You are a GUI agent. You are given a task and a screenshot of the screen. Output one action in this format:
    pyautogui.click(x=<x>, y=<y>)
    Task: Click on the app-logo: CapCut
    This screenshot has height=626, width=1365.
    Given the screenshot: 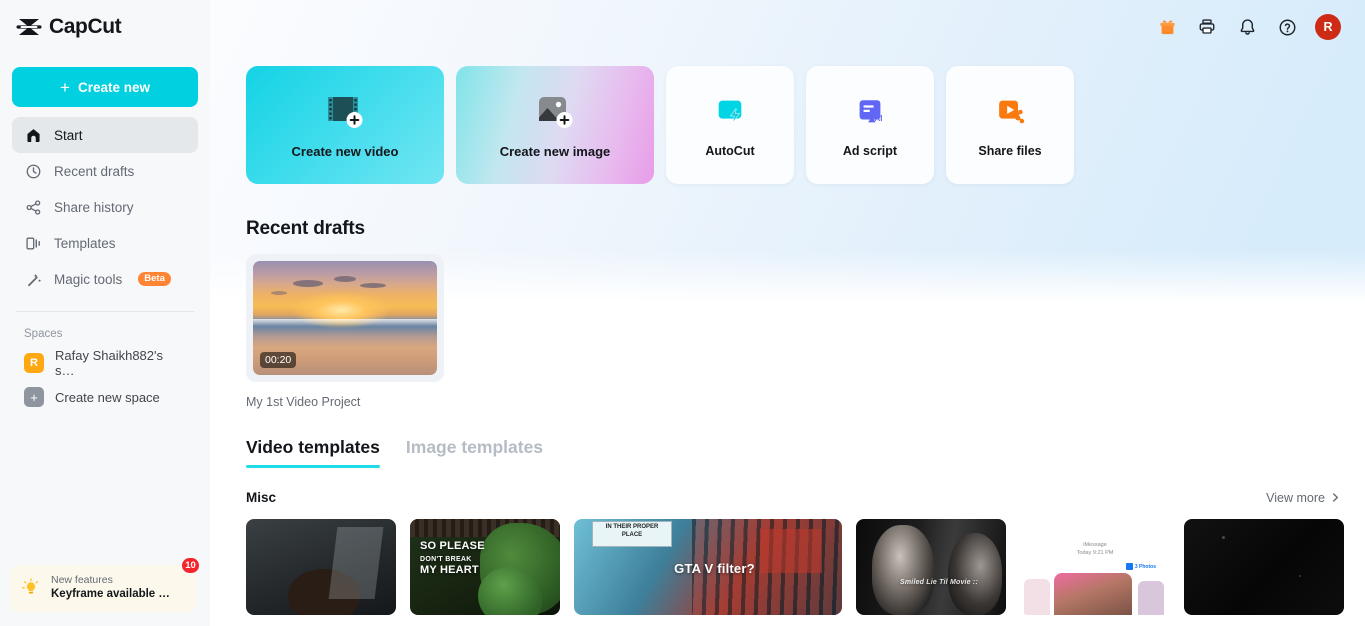 What is the action you would take?
    pyautogui.click(x=105, y=27)
    